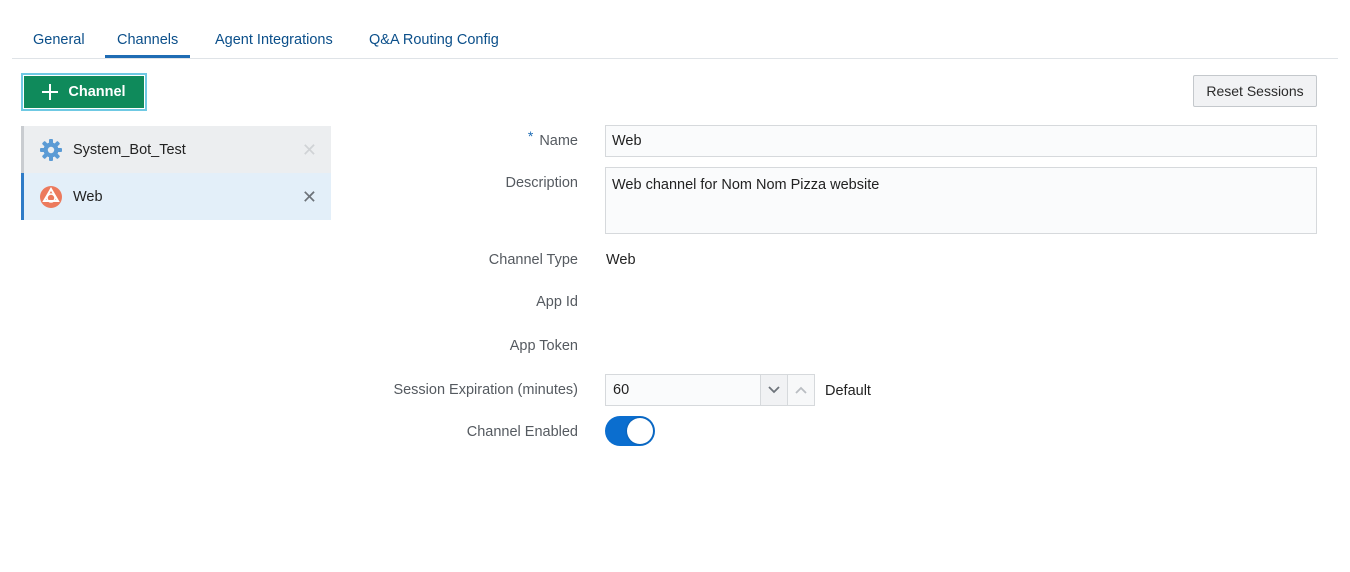 The width and height of the screenshot is (1350, 572). I want to click on channel-name: System_Bot_Test, so click(129, 149).